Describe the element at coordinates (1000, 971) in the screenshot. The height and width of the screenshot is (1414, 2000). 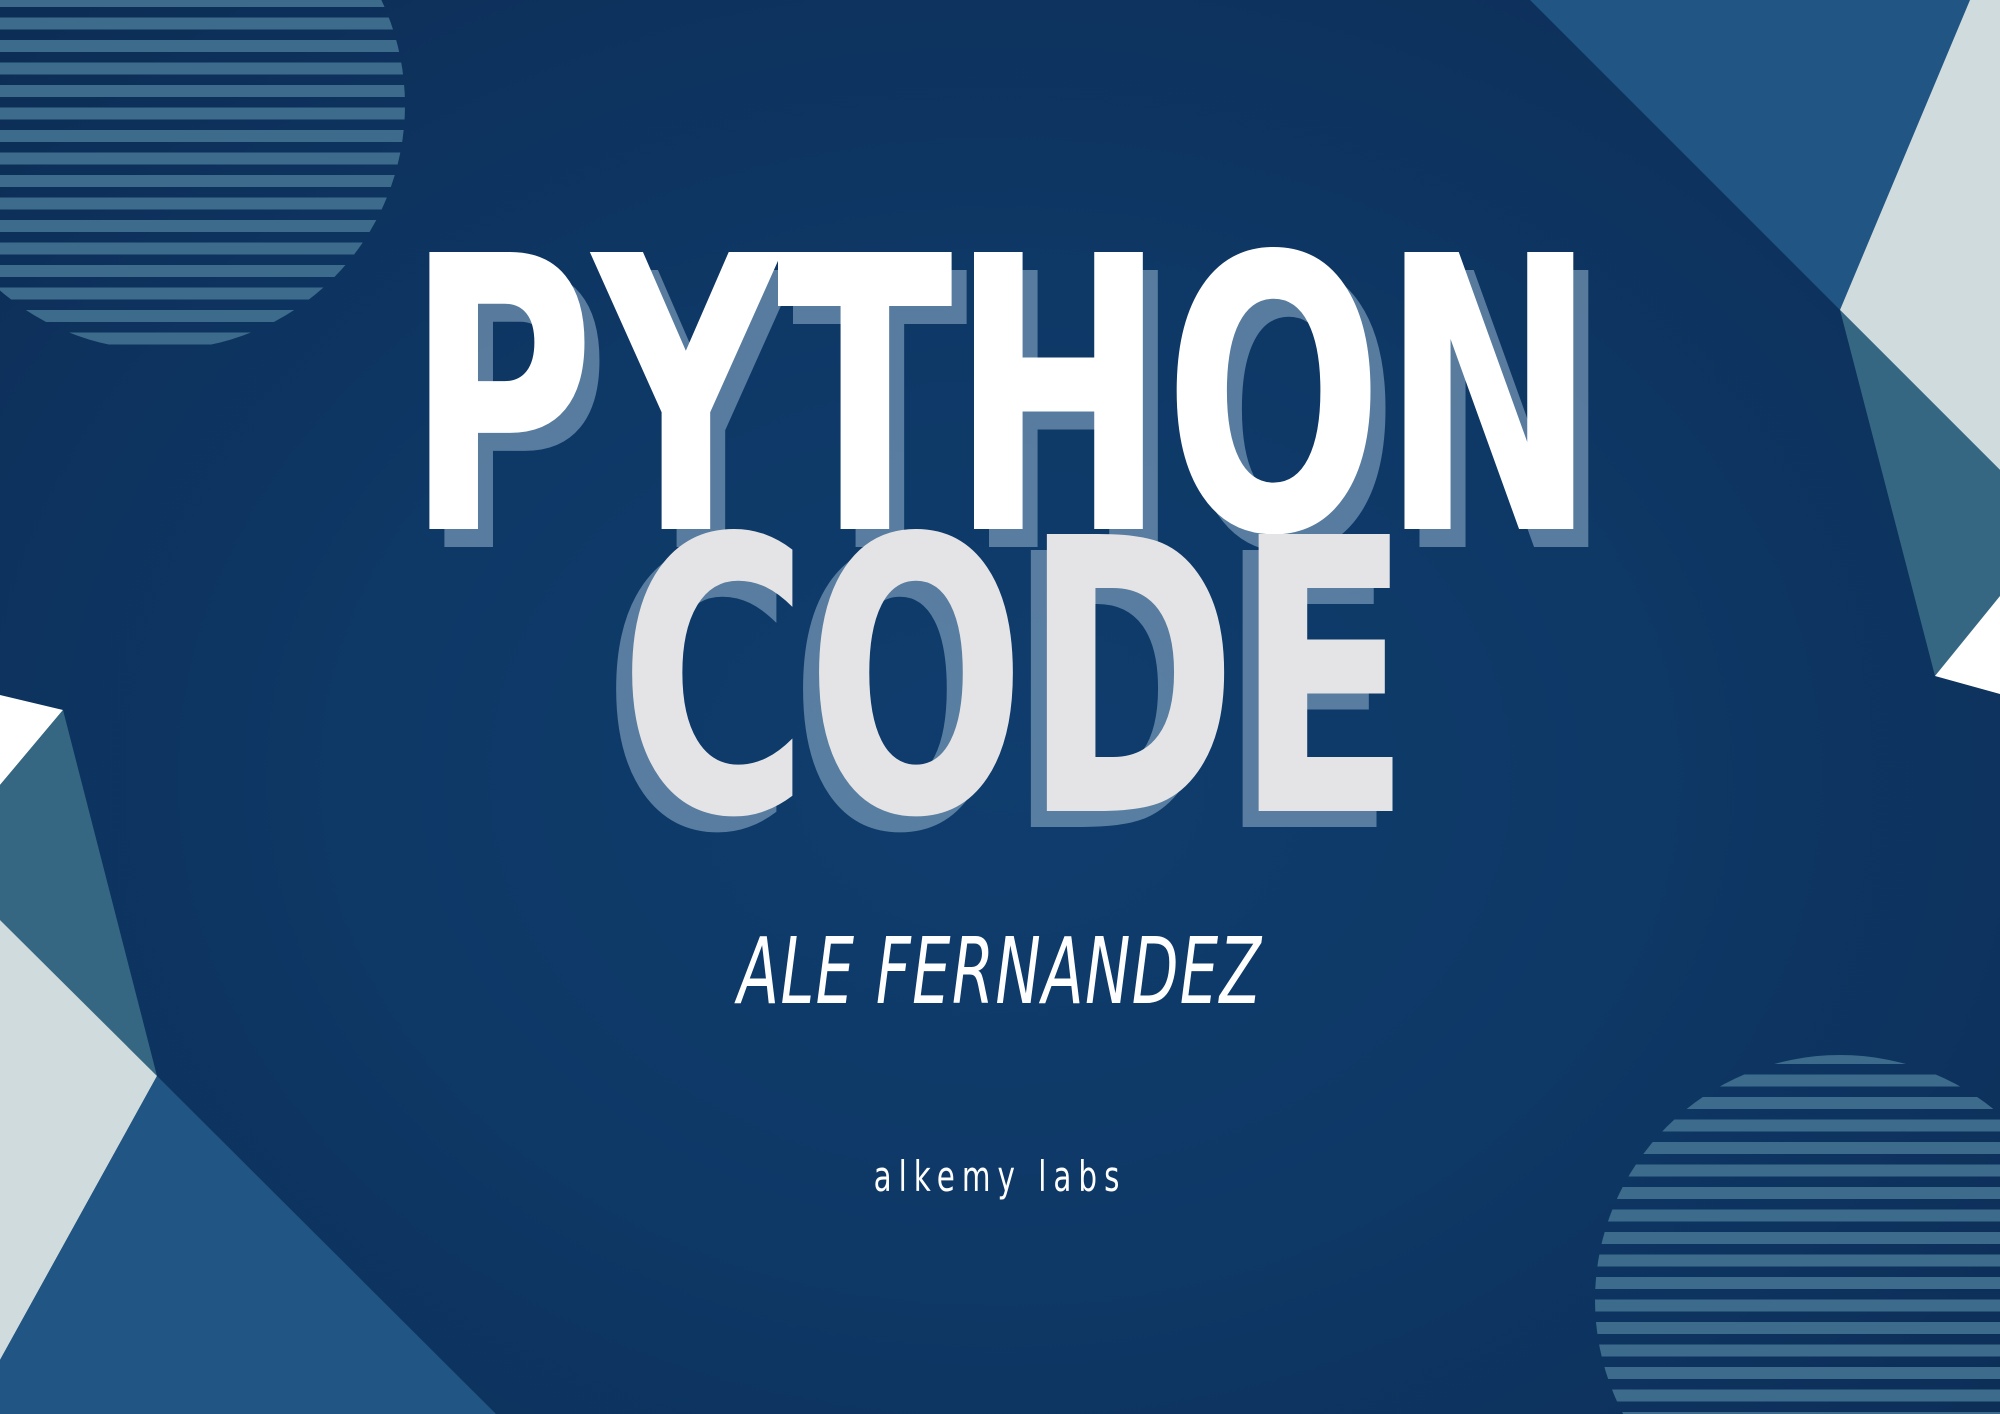
I see `author-name: ALE FERNANDEZ` at that location.